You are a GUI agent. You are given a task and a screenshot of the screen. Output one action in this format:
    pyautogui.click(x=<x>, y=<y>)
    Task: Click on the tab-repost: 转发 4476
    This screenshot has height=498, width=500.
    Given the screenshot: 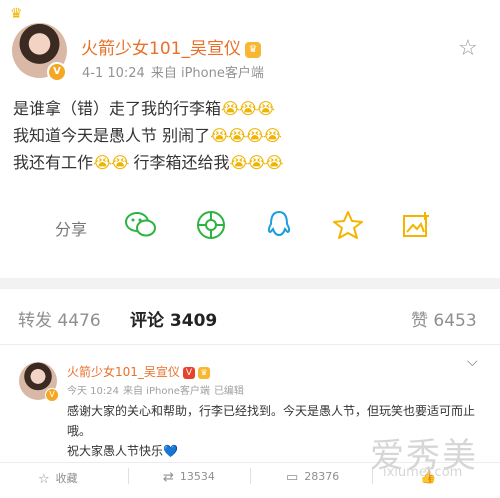 What is the action you would take?
    pyautogui.click(x=59, y=318)
    